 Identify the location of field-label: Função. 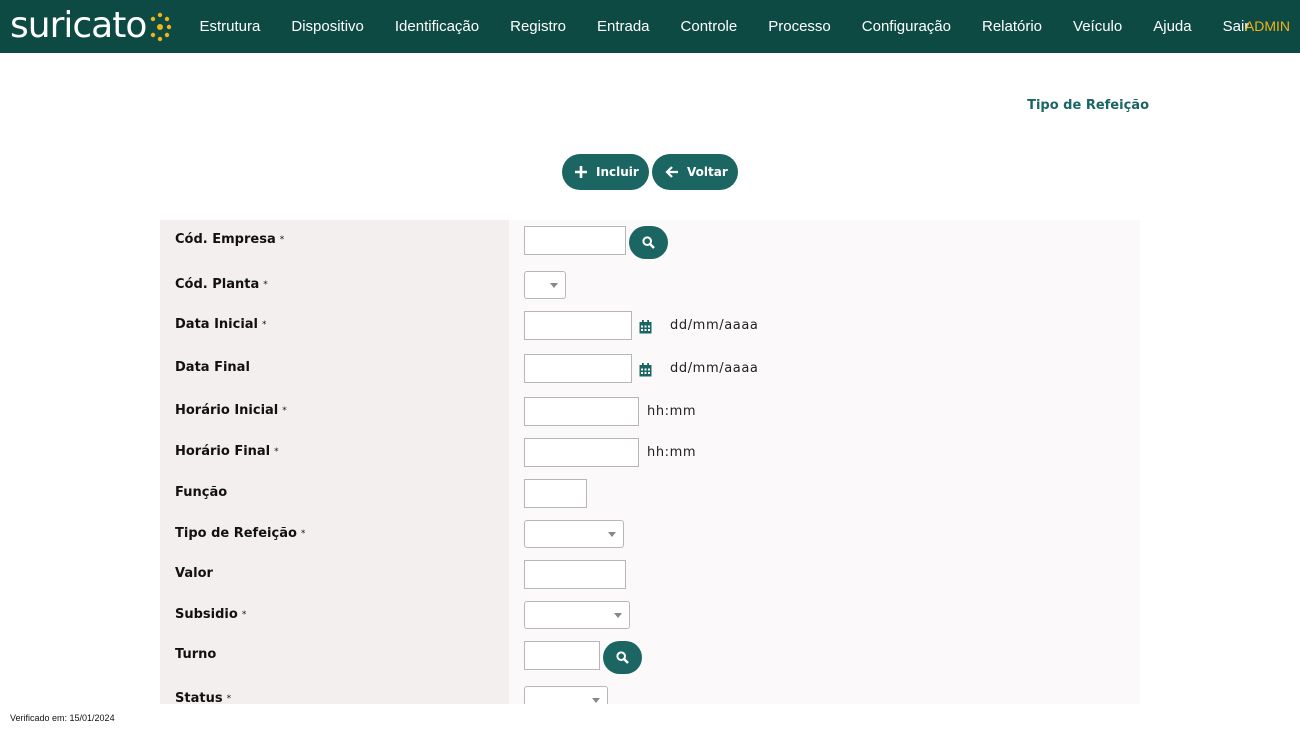
(201, 492).